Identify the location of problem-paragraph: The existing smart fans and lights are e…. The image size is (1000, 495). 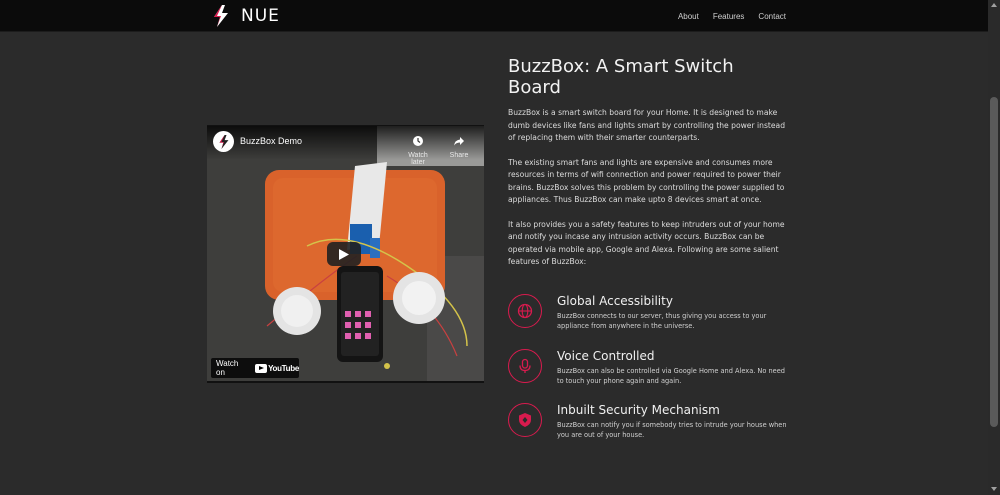
(646, 181).